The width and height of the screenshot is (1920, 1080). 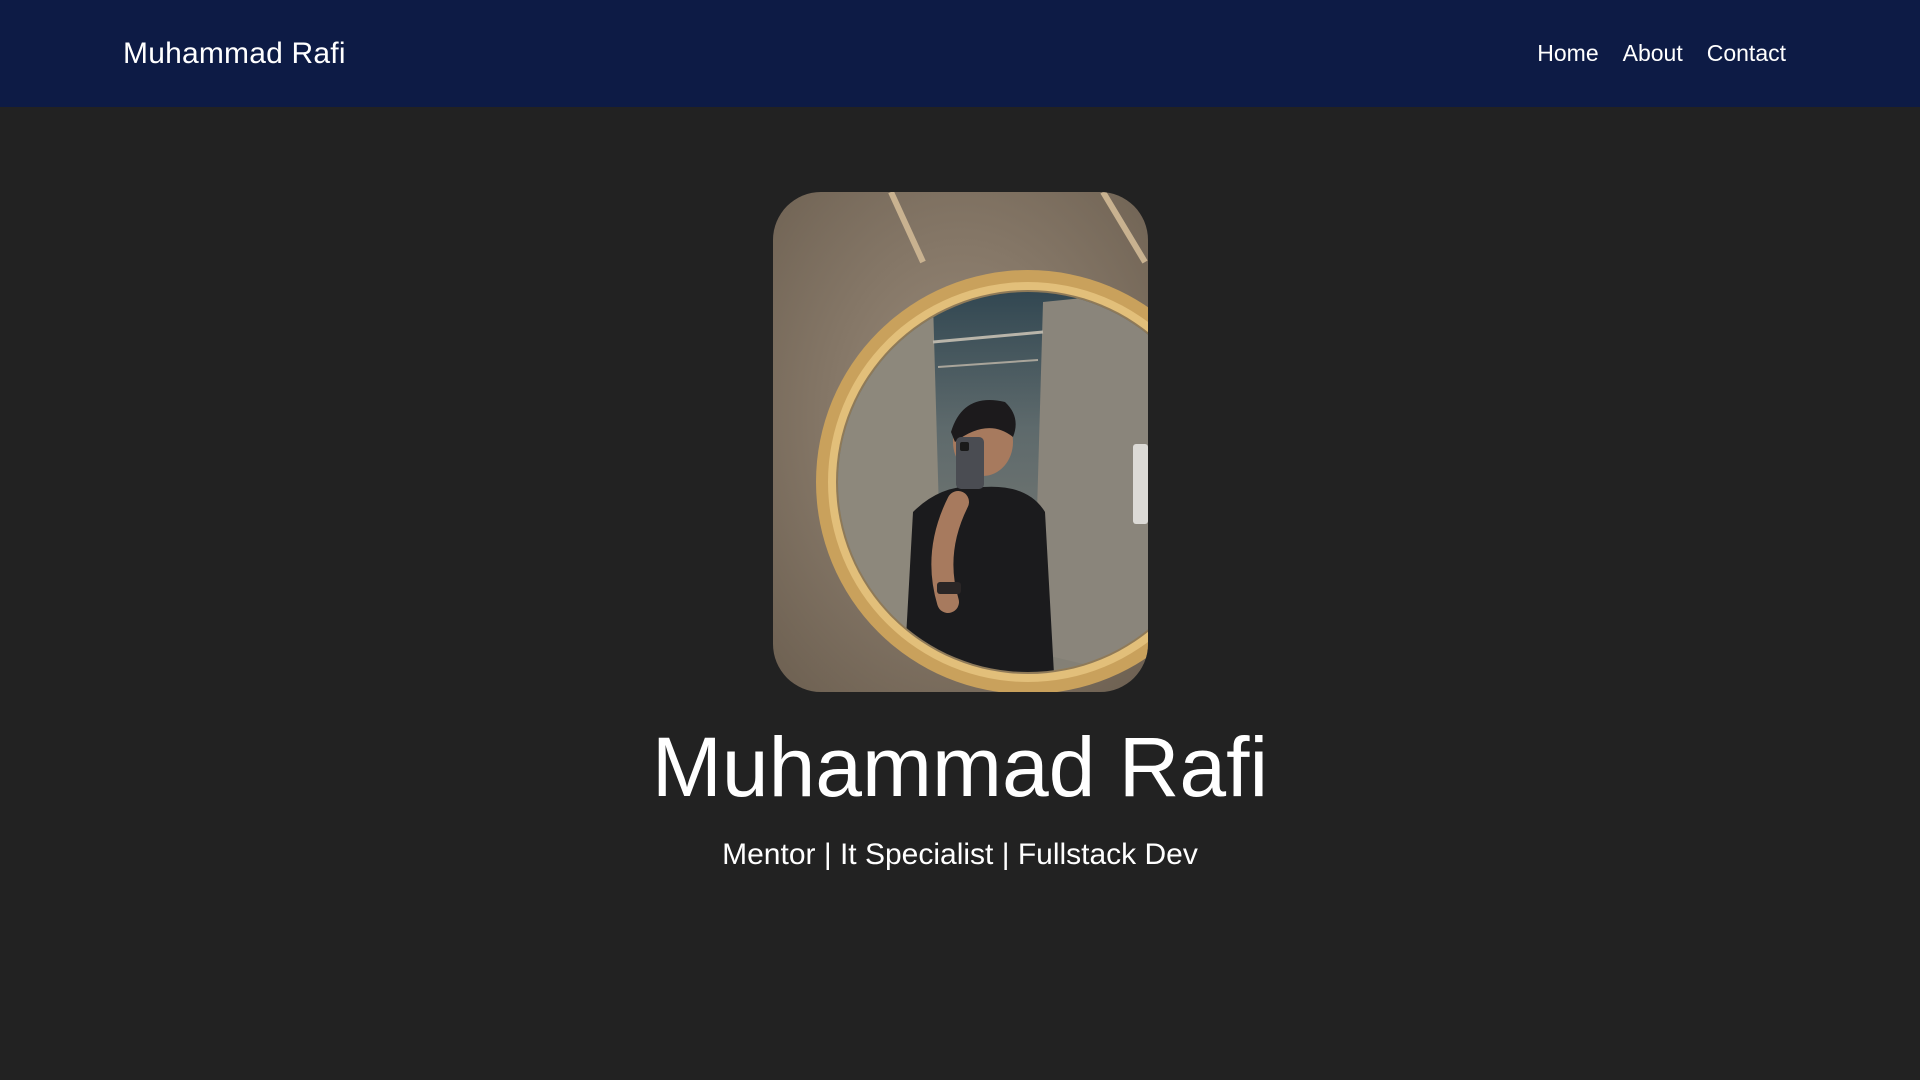 I want to click on nav-link-home: Home, so click(x=1567, y=53).